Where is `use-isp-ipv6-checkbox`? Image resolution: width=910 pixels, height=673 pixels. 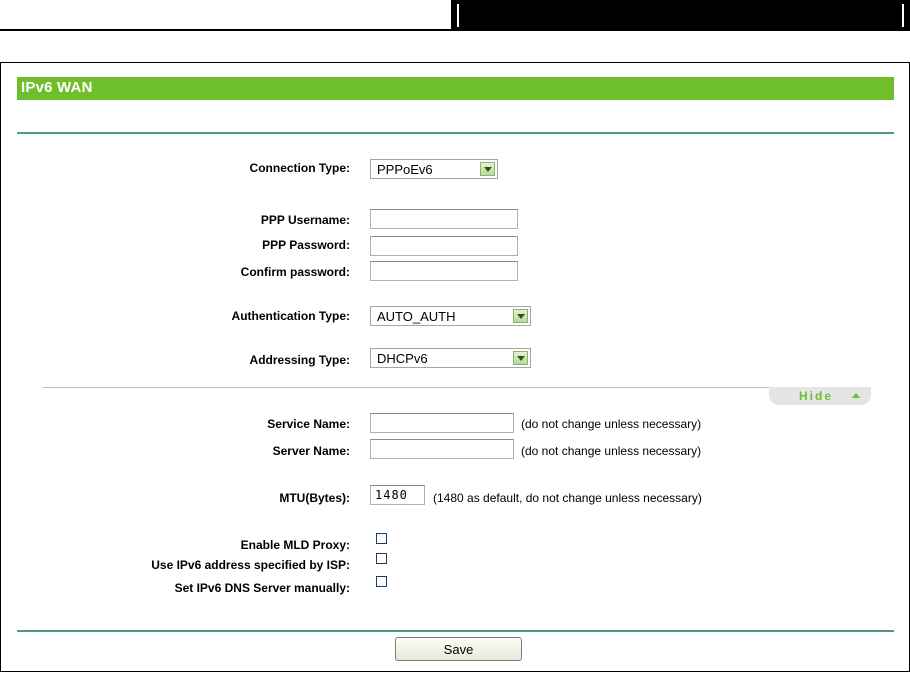 use-isp-ipv6-checkbox is located at coordinates (381, 558).